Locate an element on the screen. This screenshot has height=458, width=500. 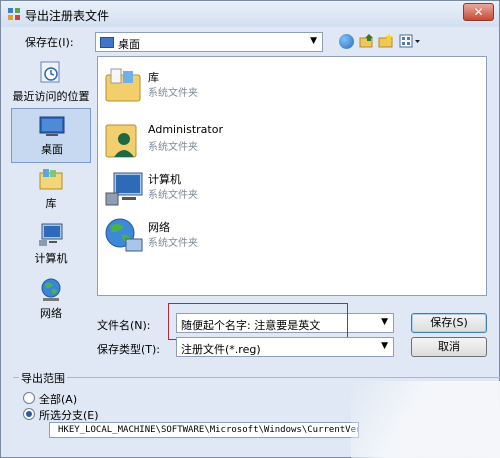
filetype-value: 注册文件(*.reg) is located at coordinates (221, 349).